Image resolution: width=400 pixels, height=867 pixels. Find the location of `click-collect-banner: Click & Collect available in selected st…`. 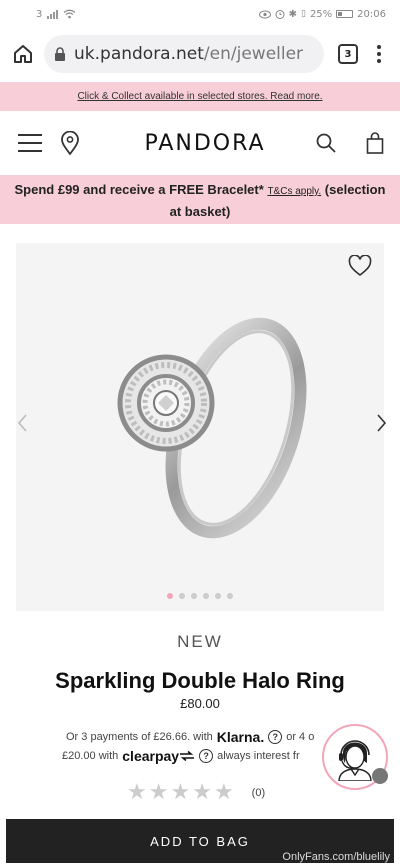

click-collect-banner: Click & Collect available in selected st… is located at coordinates (200, 96).